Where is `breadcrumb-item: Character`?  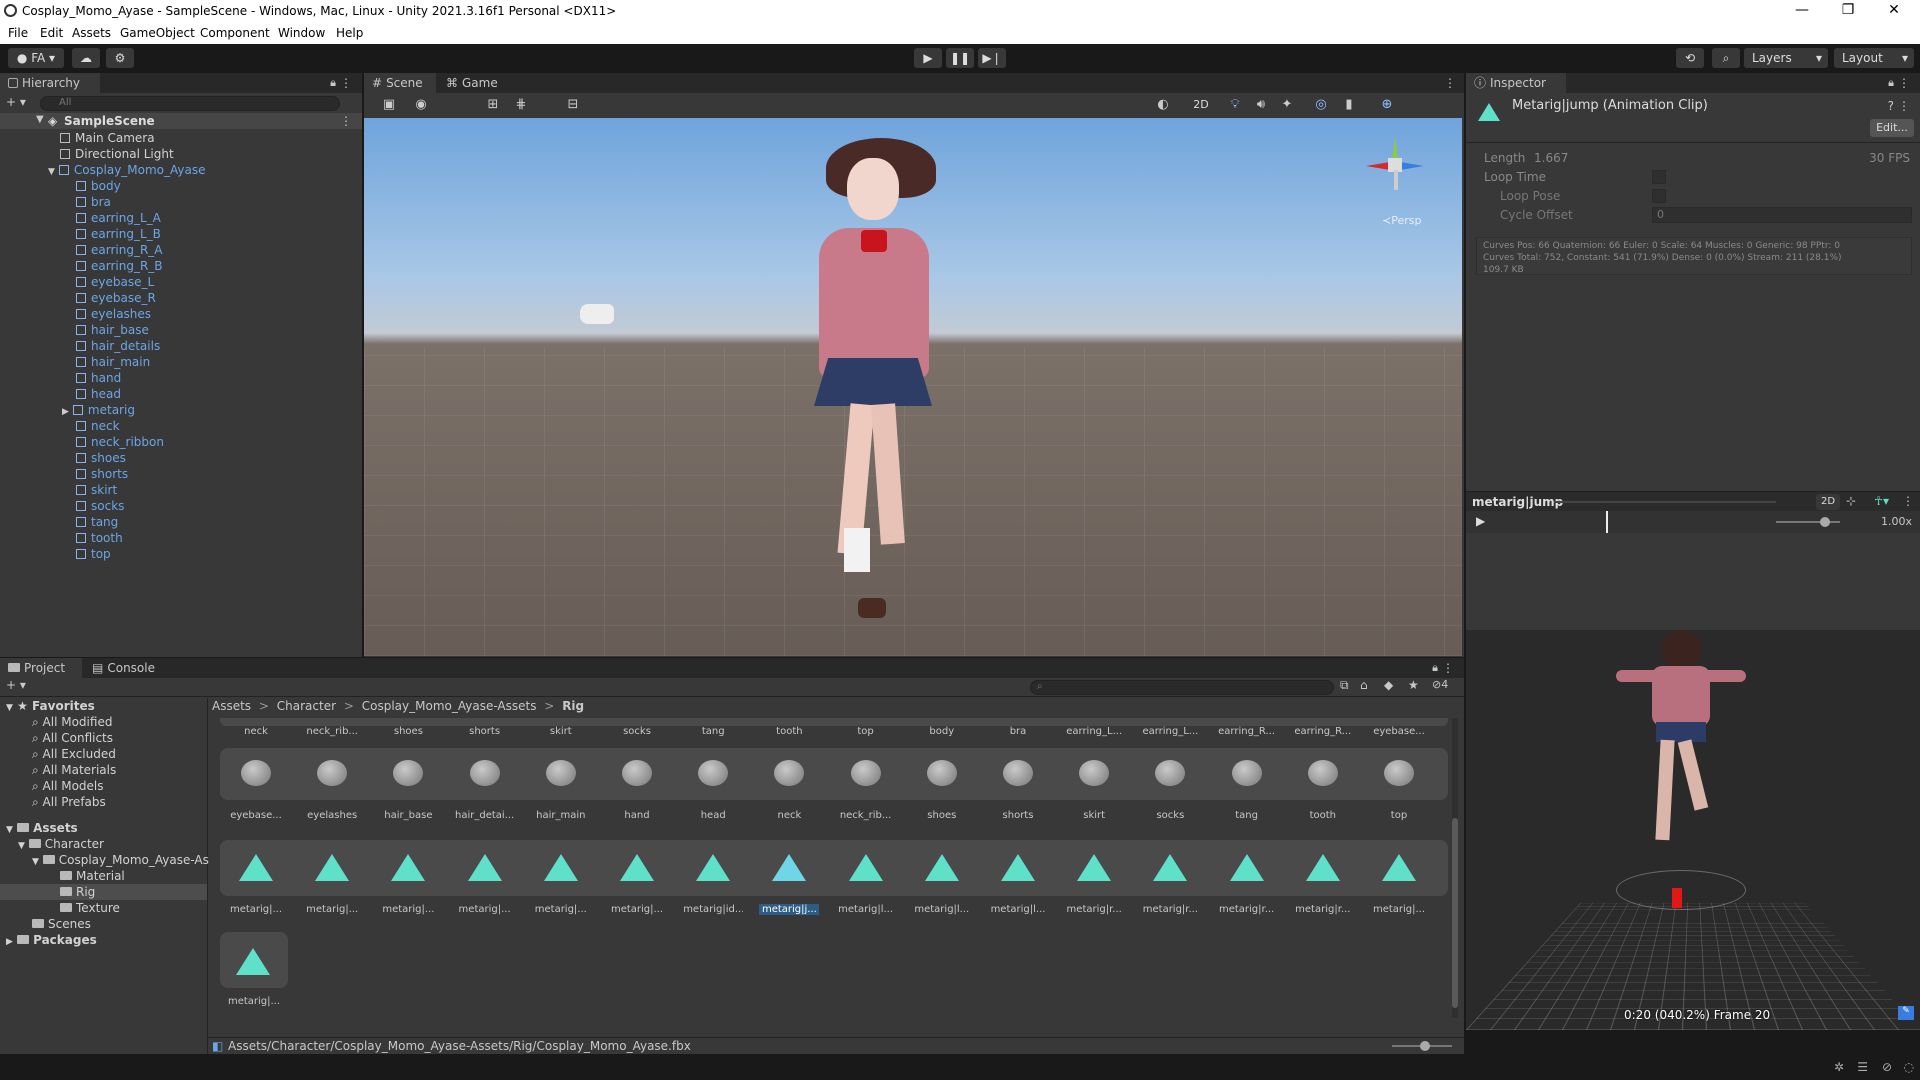 breadcrumb-item: Character is located at coordinates (306, 706).